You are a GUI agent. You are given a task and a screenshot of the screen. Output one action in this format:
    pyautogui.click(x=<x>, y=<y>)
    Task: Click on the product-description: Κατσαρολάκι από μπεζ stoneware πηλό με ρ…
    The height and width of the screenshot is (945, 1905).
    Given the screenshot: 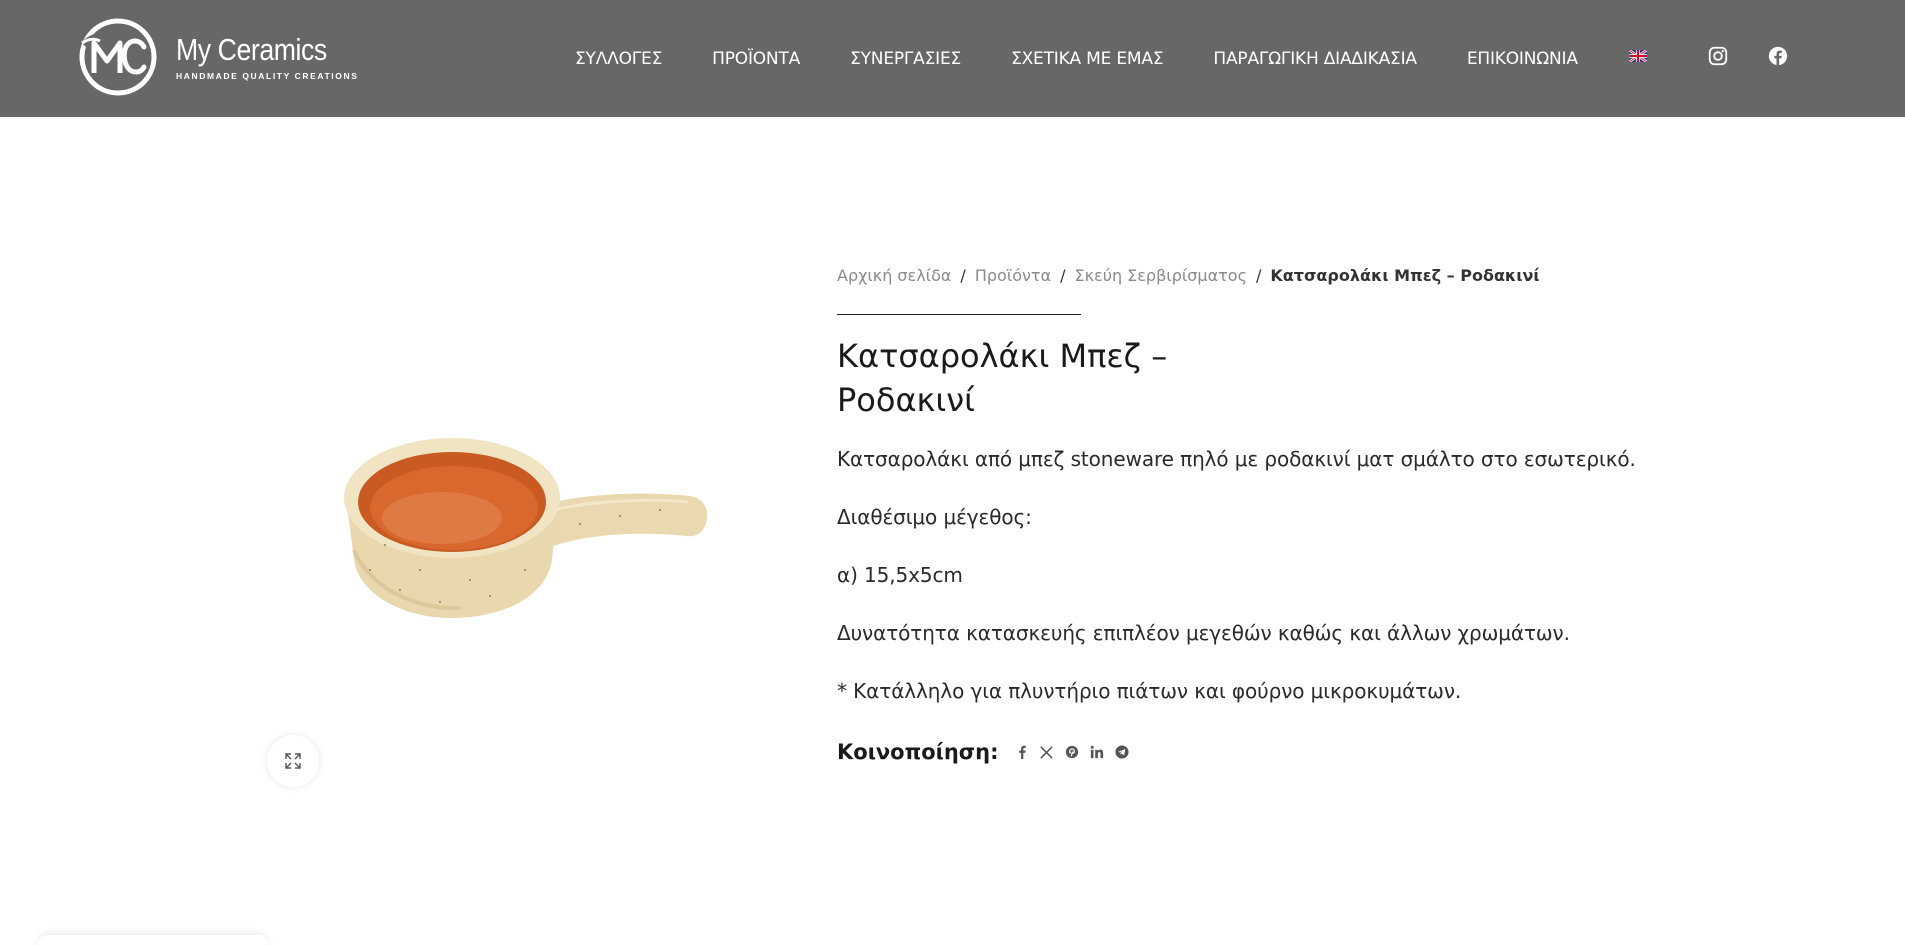 What is the action you would take?
    pyautogui.click(x=1236, y=459)
    